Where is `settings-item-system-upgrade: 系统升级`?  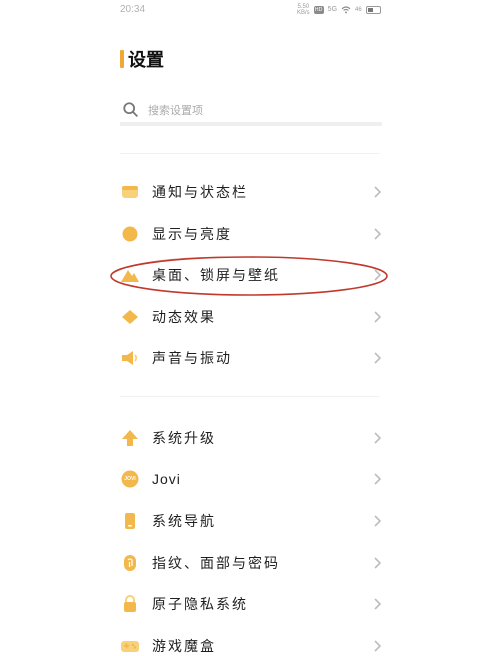 settings-item-system-upgrade: 系统升级 is located at coordinates (251, 438).